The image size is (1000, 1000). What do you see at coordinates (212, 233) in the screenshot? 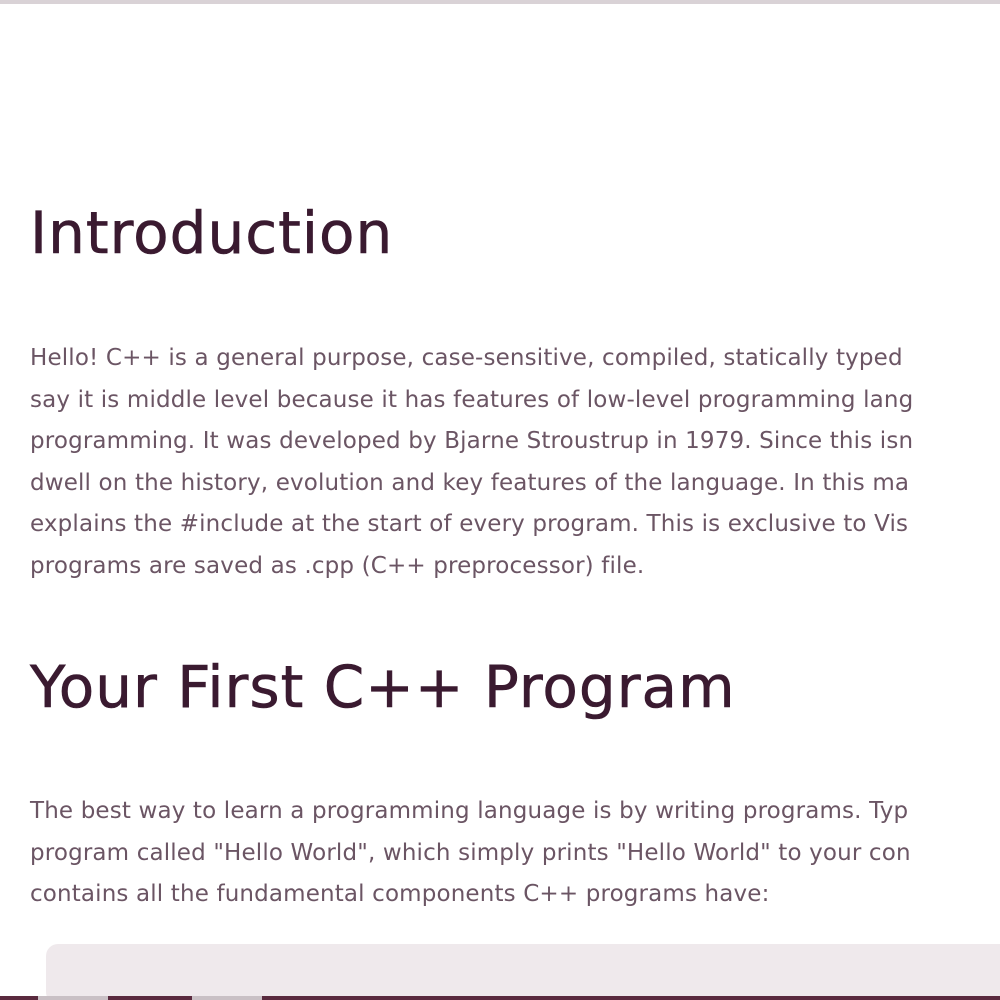
I see `introduction-heading: Introduction` at bounding box center [212, 233].